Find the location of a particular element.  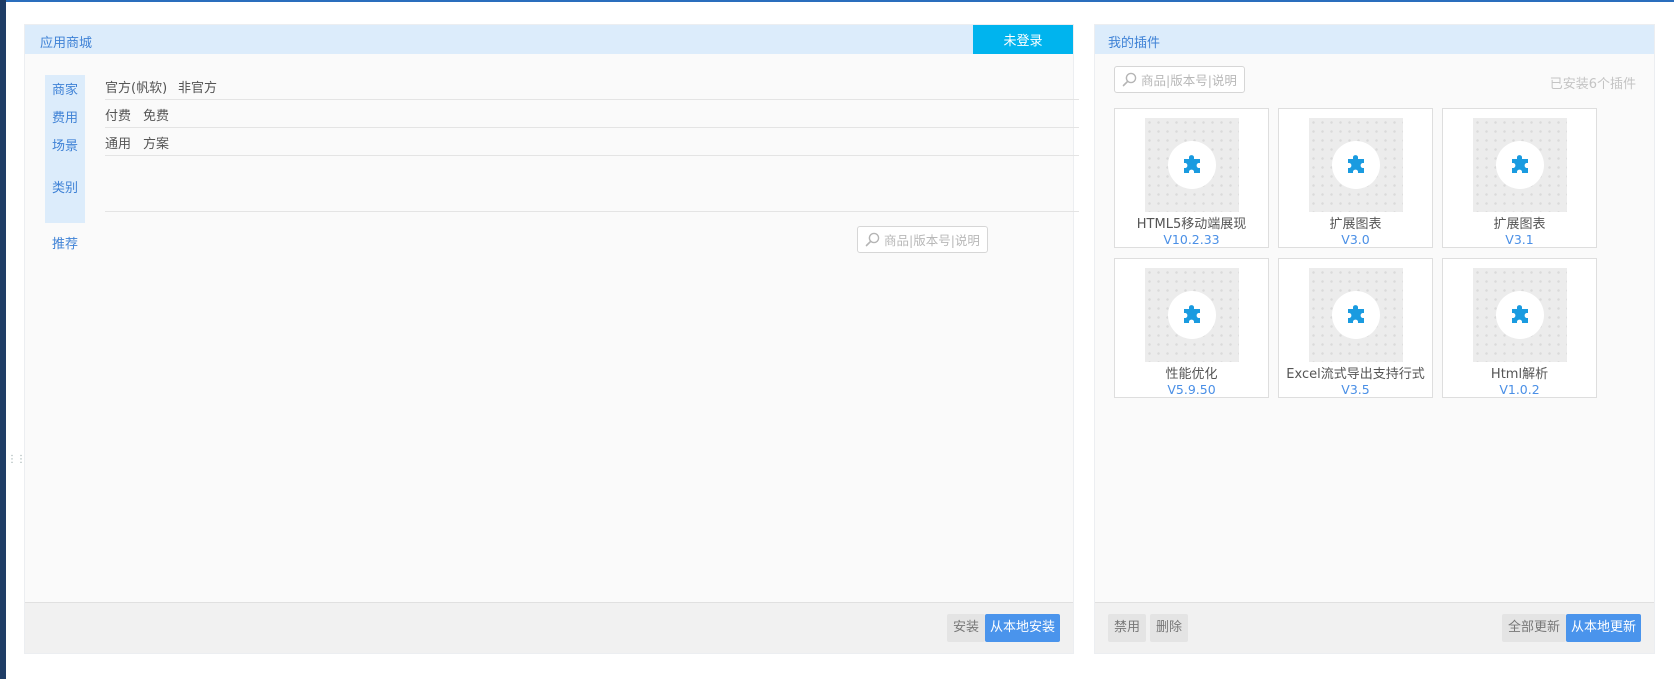

app-store-header: 应用商城 未登录 is located at coordinates (549, 39).